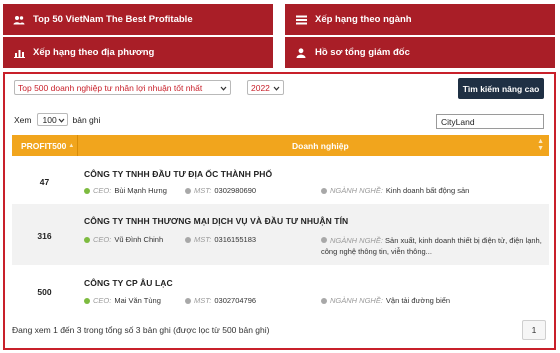 This screenshot has width=560, height=353. Describe the element at coordinates (49, 119) in the screenshot. I see `page-size-value: 100` at that location.